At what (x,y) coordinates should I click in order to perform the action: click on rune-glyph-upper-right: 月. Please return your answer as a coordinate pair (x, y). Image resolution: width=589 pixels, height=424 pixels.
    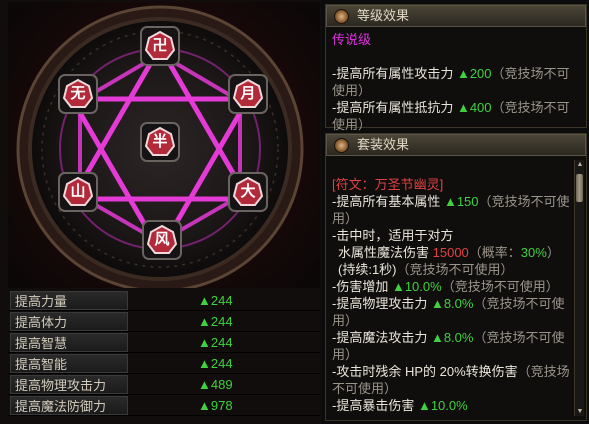
    Looking at the image, I should click on (248, 93).